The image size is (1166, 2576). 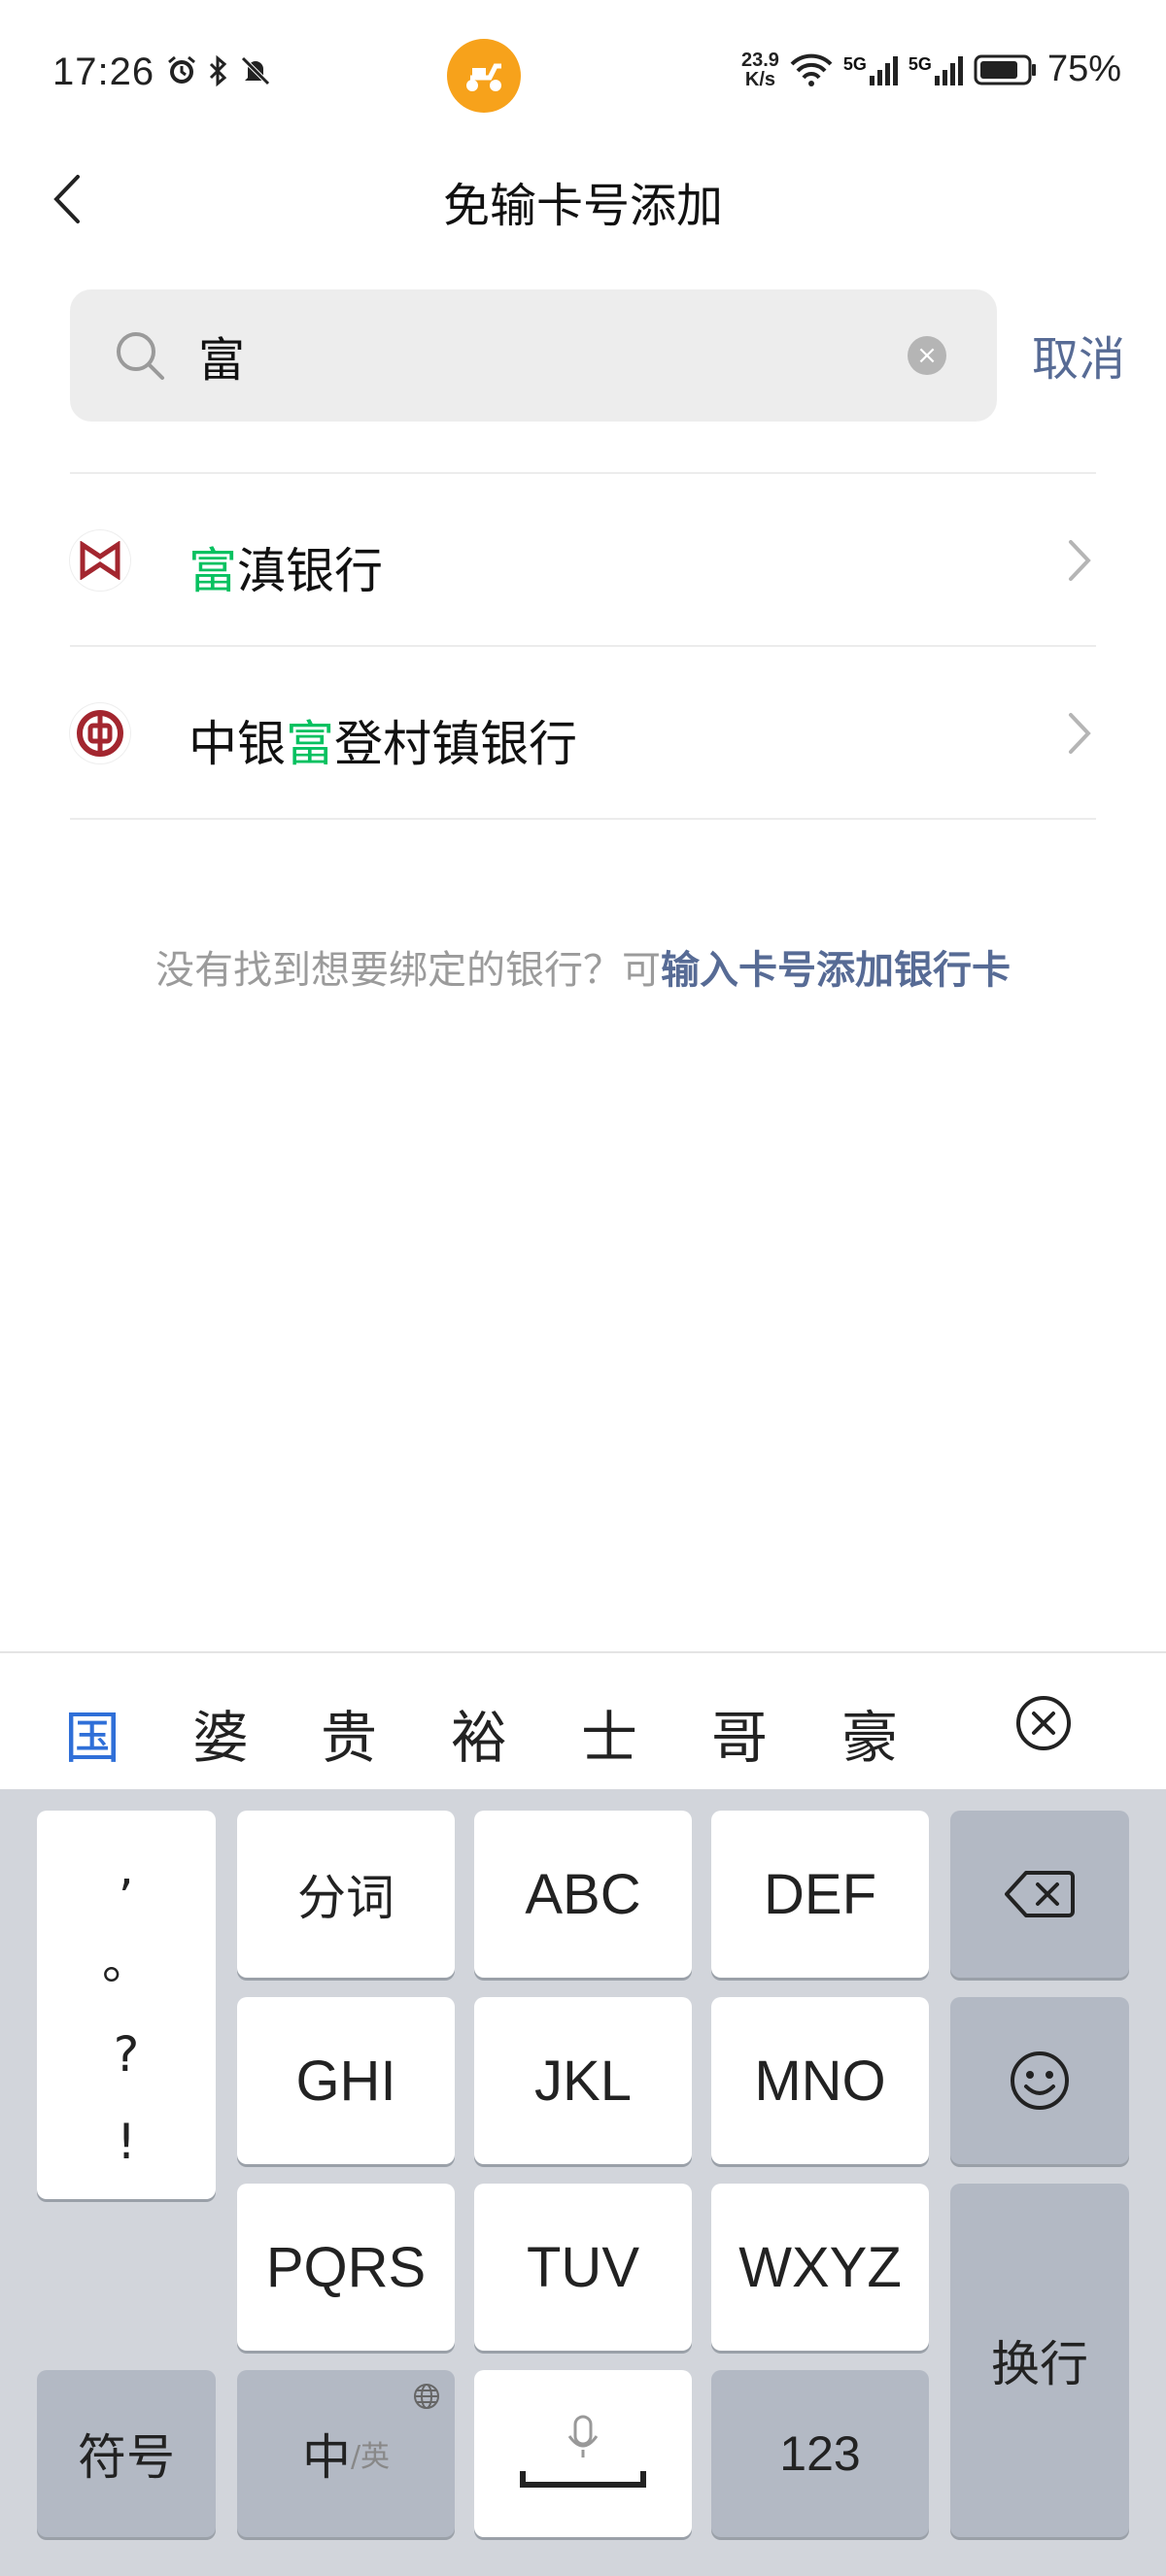 What do you see at coordinates (583, 560) in the screenshot?
I see `list-item: 富滇银行` at bounding box center [583, 560].